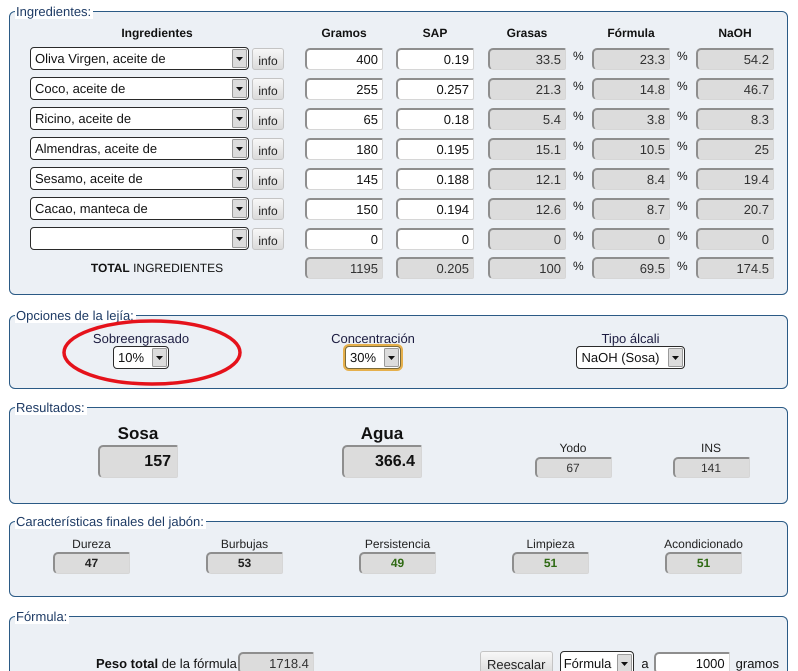 The width and height of the screenshot is (798, 671). What do you see at coordinates (157, 33) in the screenshot?
I see `column-header: Ingredientes` at bounding box center [157, 33].